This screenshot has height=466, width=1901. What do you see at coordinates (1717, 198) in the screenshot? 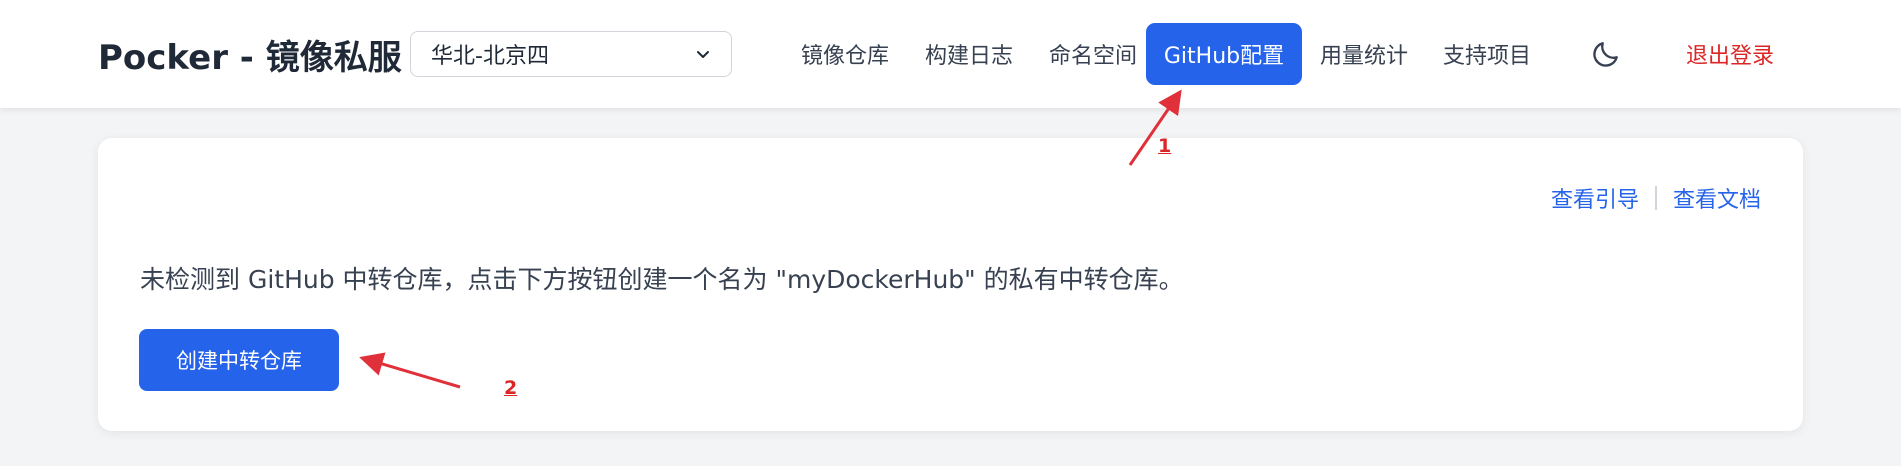
I see `view-docs-link: 查看文档` at bounding box center [1717, 198].